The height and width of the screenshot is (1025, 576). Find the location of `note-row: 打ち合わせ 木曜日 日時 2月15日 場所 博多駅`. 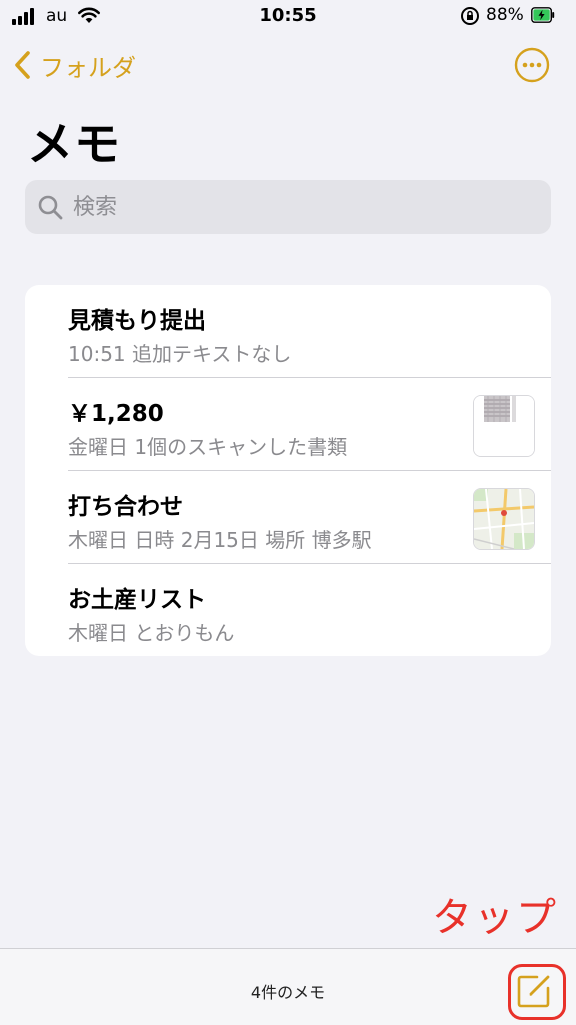

note-row: 打ち合わせ 木曜日 日時 2月15日 場所 博多駅 is located at coordinates (288, 517).